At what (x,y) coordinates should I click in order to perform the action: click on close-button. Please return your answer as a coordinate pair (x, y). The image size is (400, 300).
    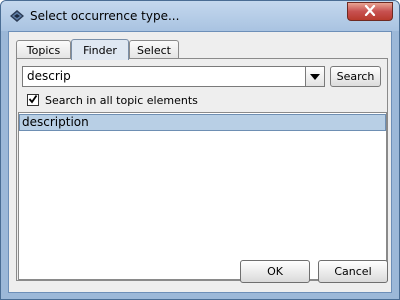
    Looking at the image, I should click on (370, 11).